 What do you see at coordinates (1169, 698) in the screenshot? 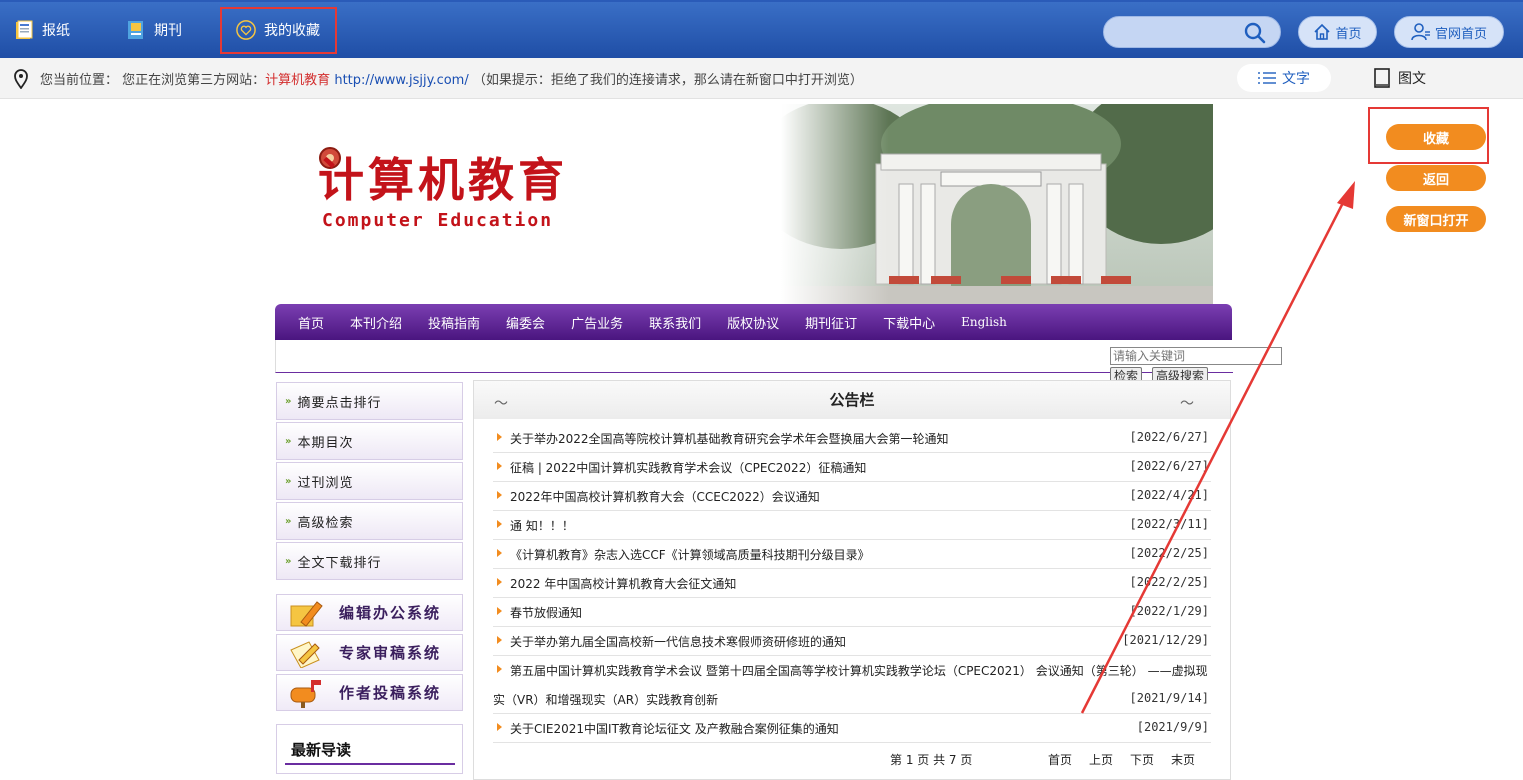
I see `notice-date: [2021/9/14]` at bounding box center [1169, 698].